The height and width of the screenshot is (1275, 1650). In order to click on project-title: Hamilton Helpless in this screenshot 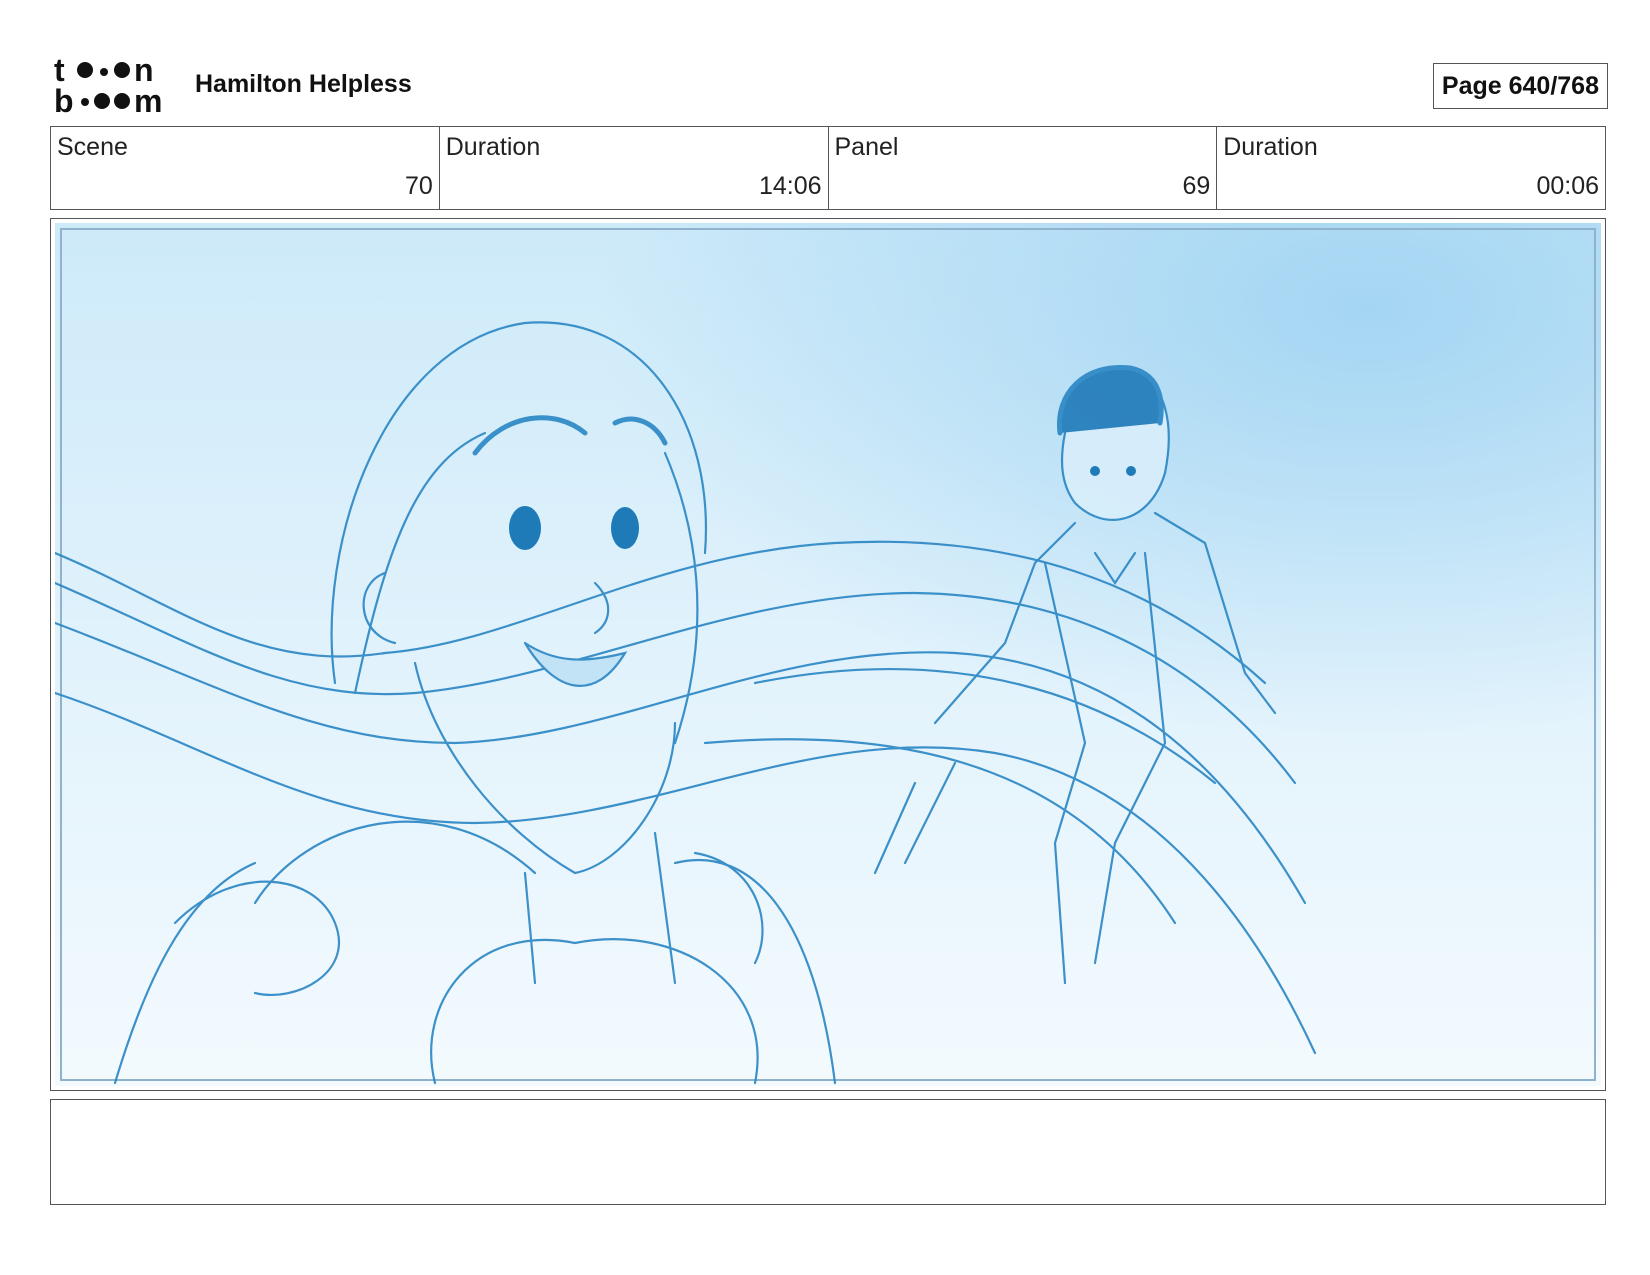, I will do `click(303, 84)`.